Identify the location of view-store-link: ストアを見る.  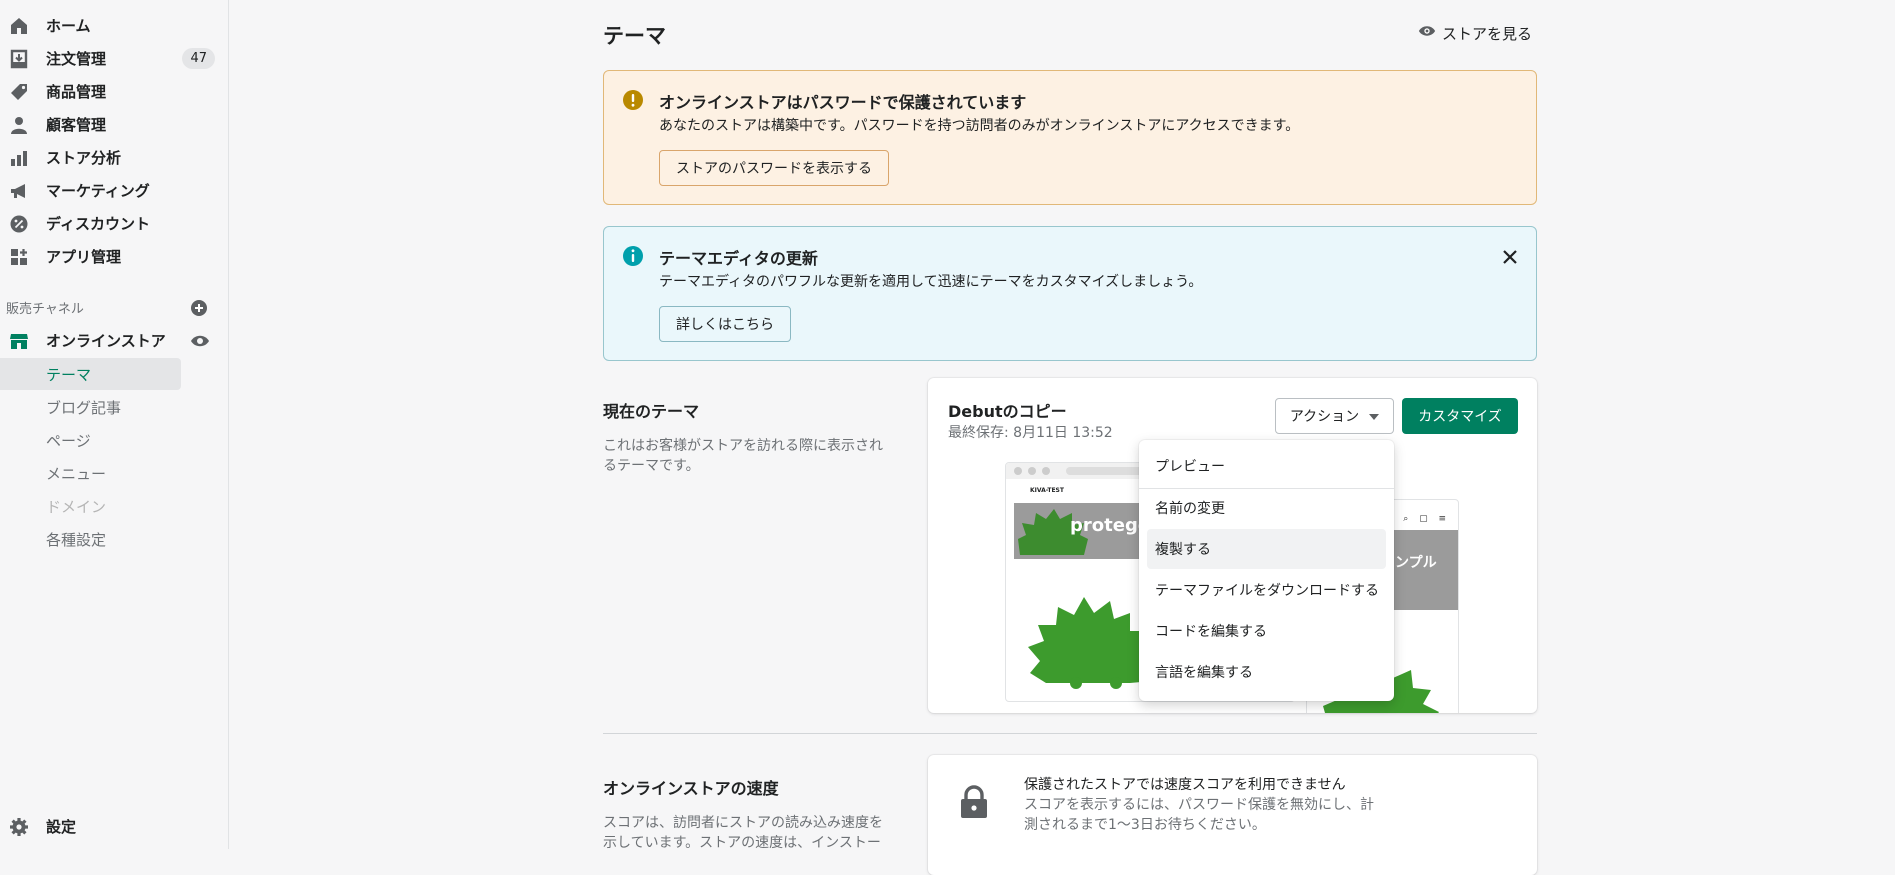
(1475, 33).